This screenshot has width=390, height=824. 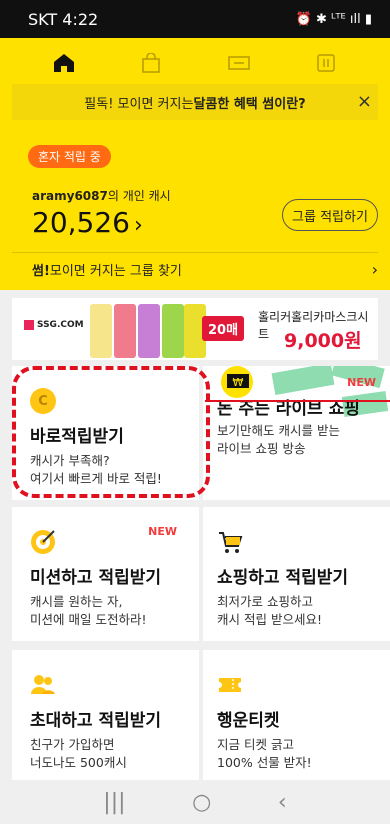 I want to click on info-banner: 필독! 모이면 커지는 달콤한 혜택 썸이란? ×, so click(x=195, y=102).